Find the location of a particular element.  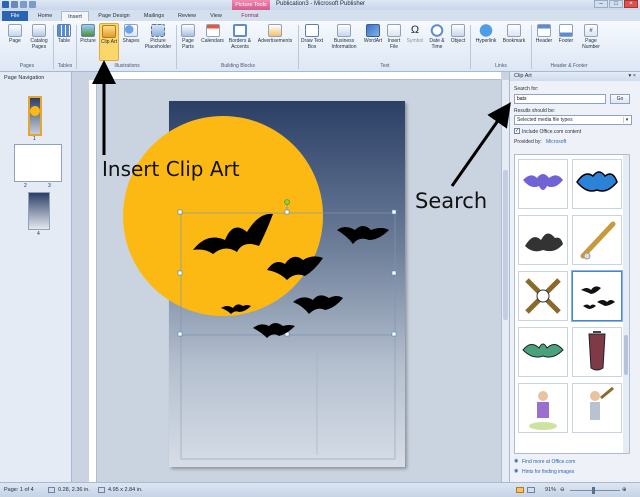

tab-mailings: Mailings is located at coordinates (154, 16).